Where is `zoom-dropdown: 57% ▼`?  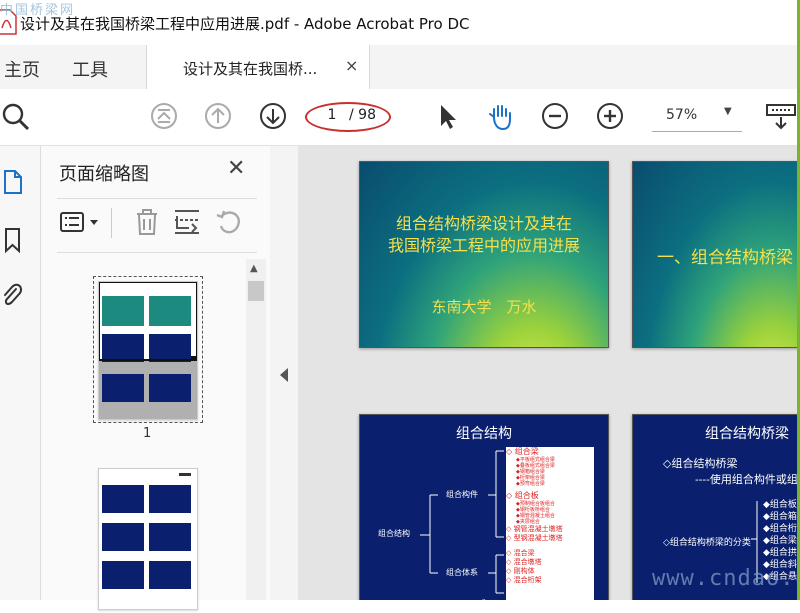
zoom-dropdown: 57% ▼ is located at coordinates (697, 116).